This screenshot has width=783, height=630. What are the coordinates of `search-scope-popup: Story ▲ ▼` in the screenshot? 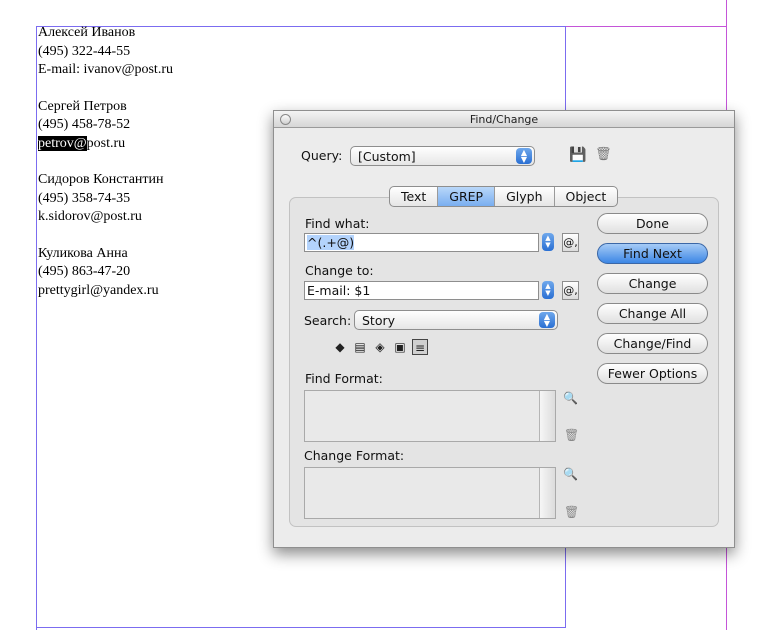 It's located at (456, 320).